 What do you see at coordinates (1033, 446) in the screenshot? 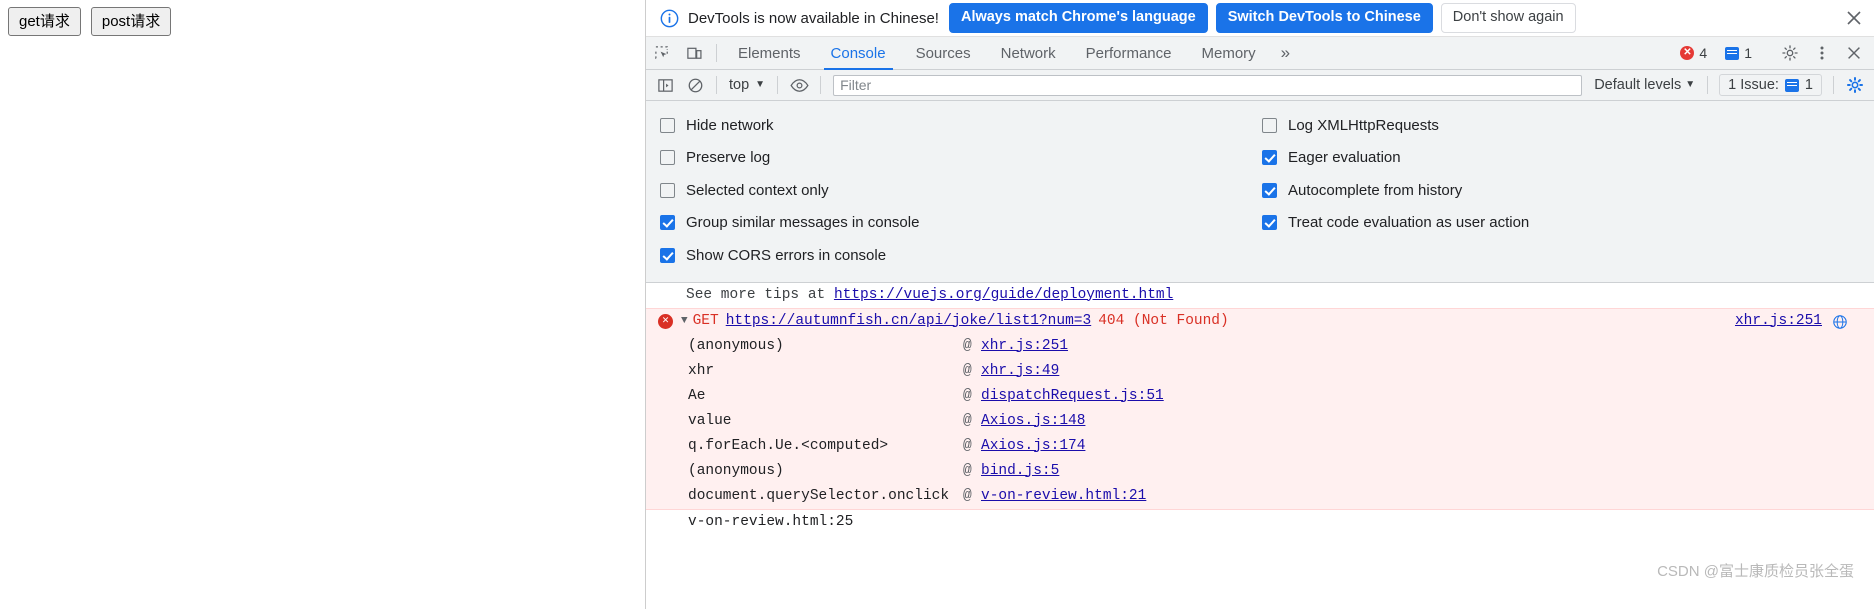
I see `stack-source-link: Axios.js:174` at bounding box center [1033, 446].